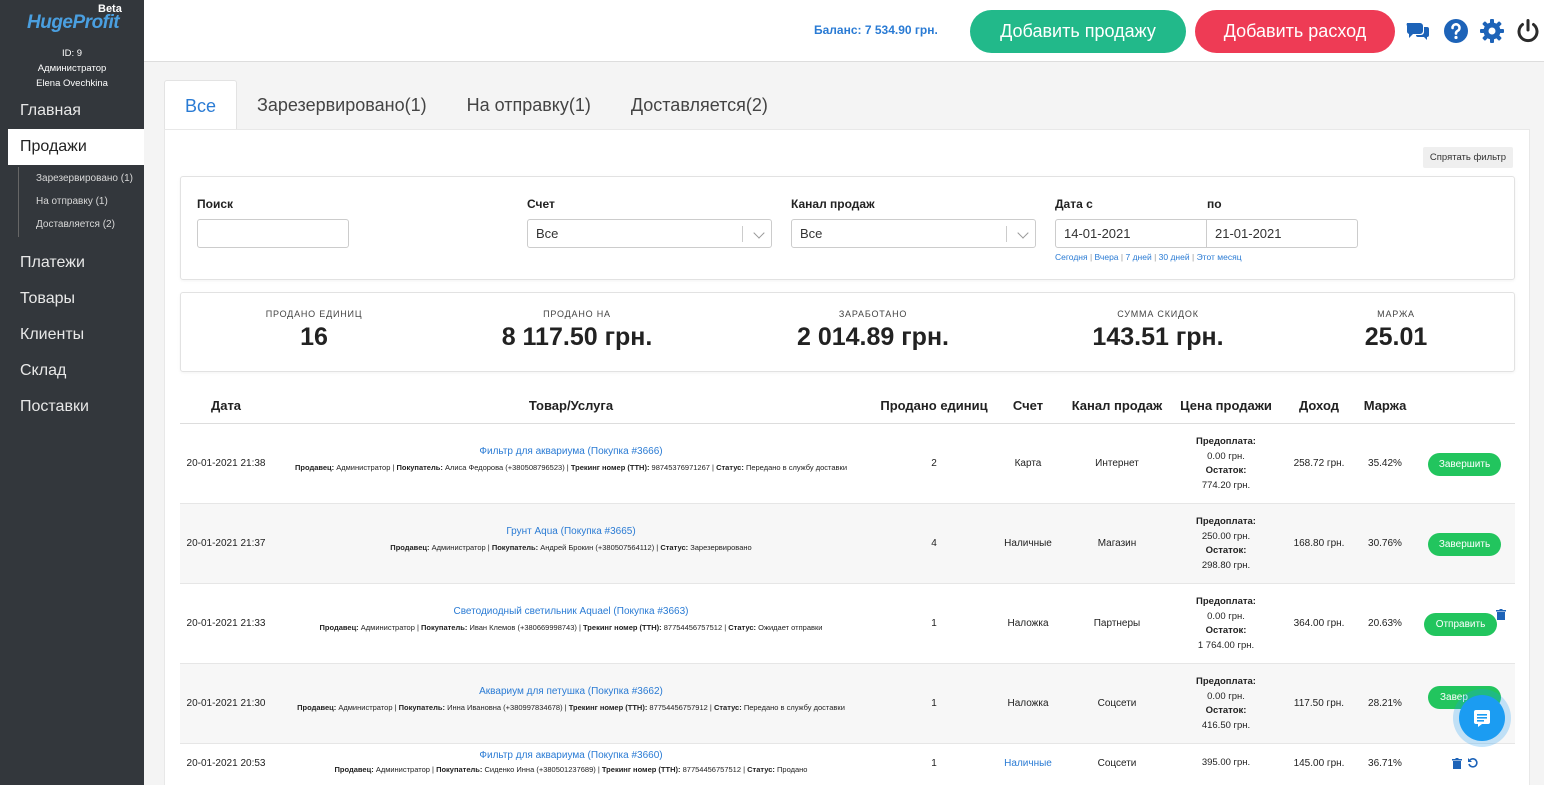 The width and height of the screenshot is (1544, 785). What do you see at coordinates (215, 204) in the screenshot?
I see `search-label: Поиск` at bounding box center [215, 204].